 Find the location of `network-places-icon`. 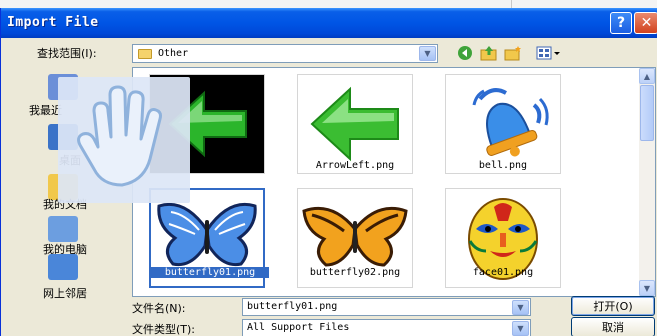

network-places-icon is located at coordinates (63, 267).